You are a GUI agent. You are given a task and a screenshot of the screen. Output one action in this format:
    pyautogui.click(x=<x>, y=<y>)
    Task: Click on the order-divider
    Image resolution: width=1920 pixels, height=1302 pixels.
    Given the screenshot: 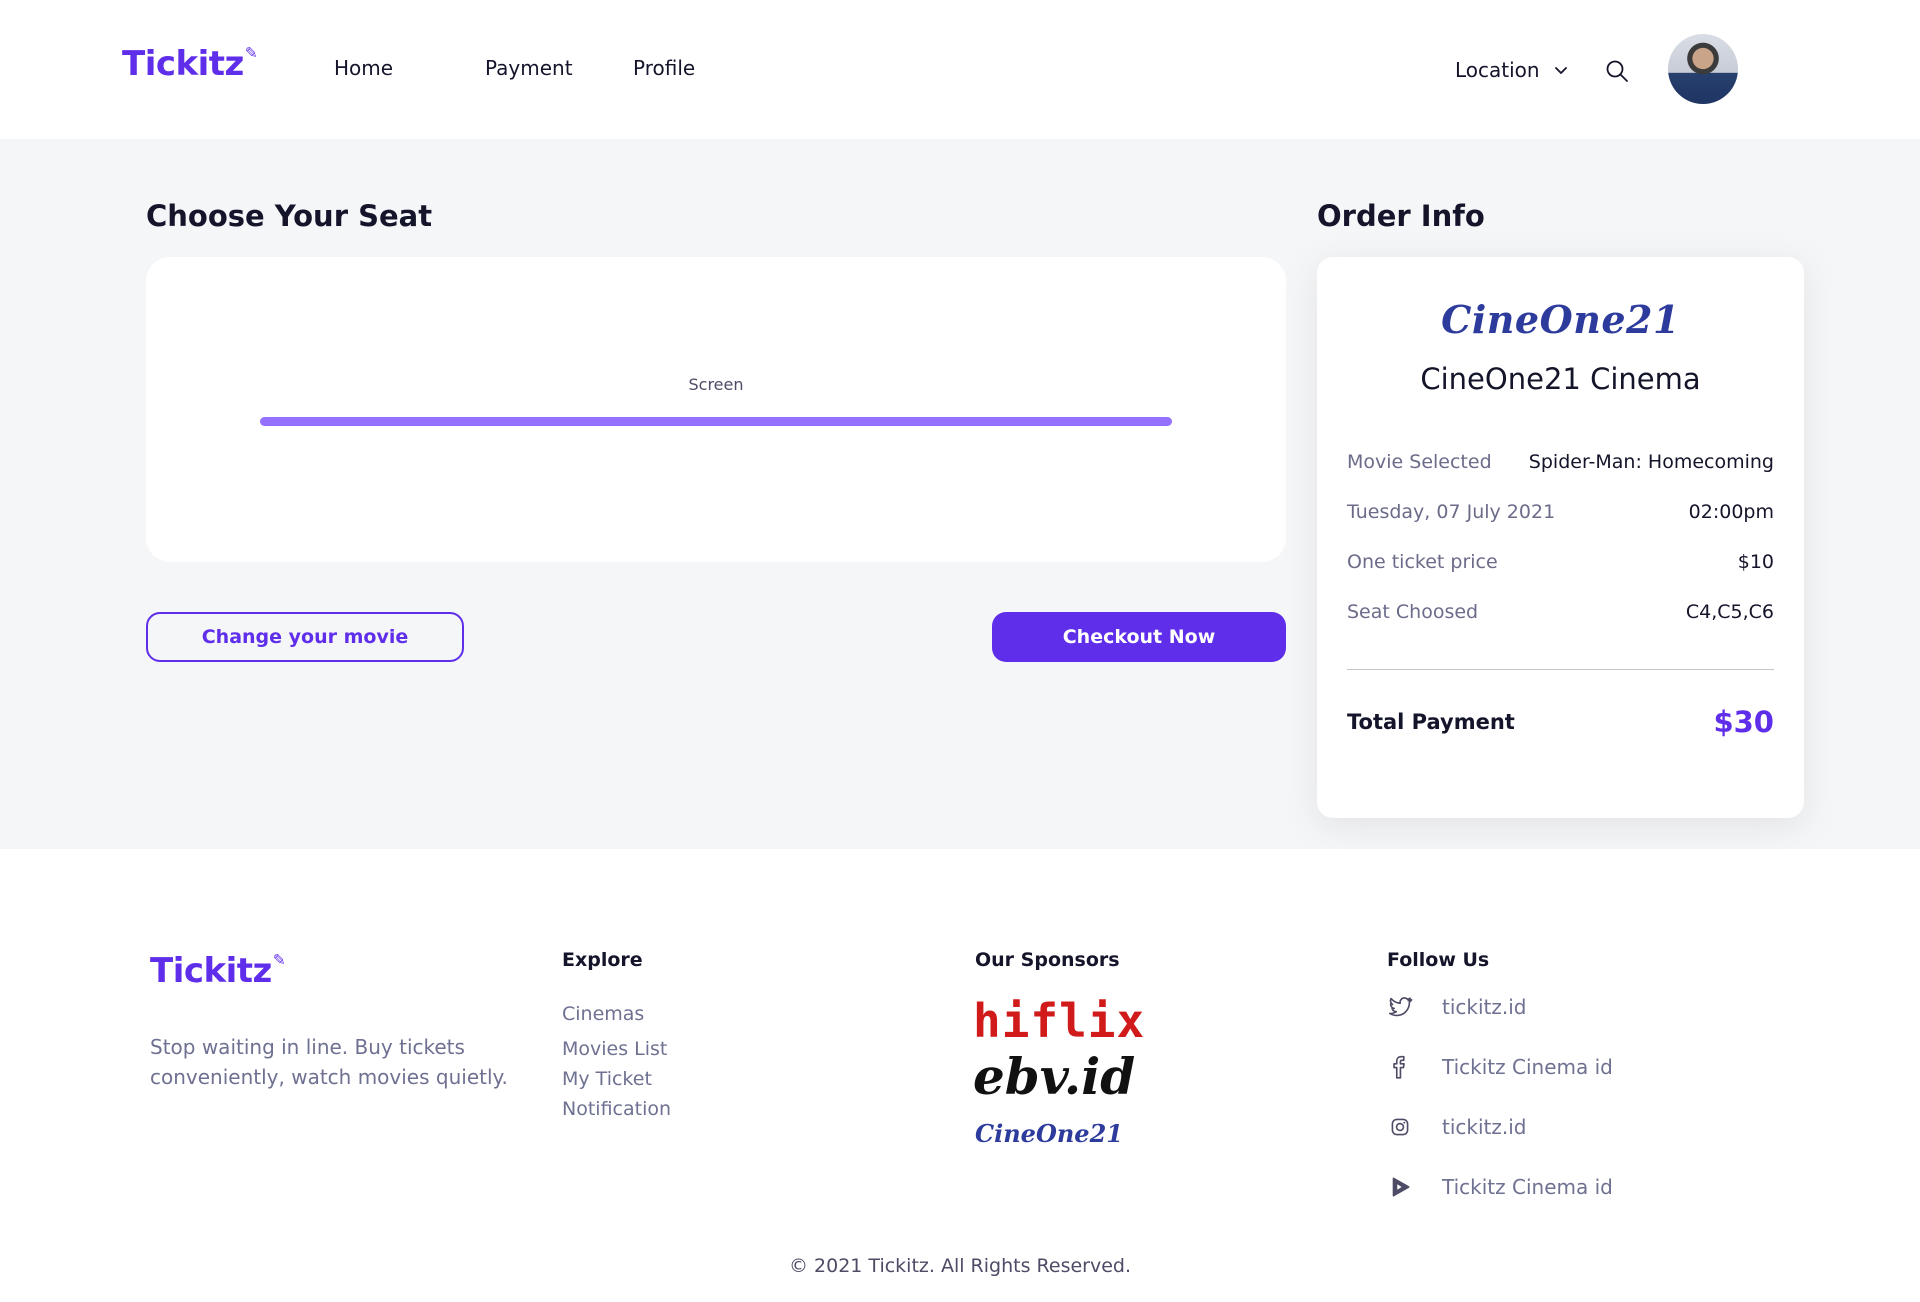 What is the action you would take?
    pyautogui.click(x=1560, y=669)
    